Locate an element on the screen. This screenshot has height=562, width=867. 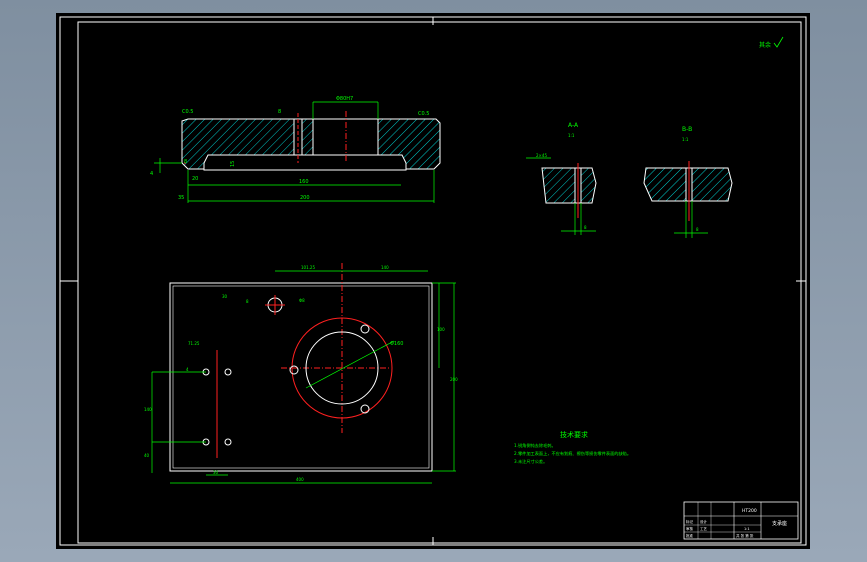
dim-inner-left: 15 is located at coordinates (233, 164).